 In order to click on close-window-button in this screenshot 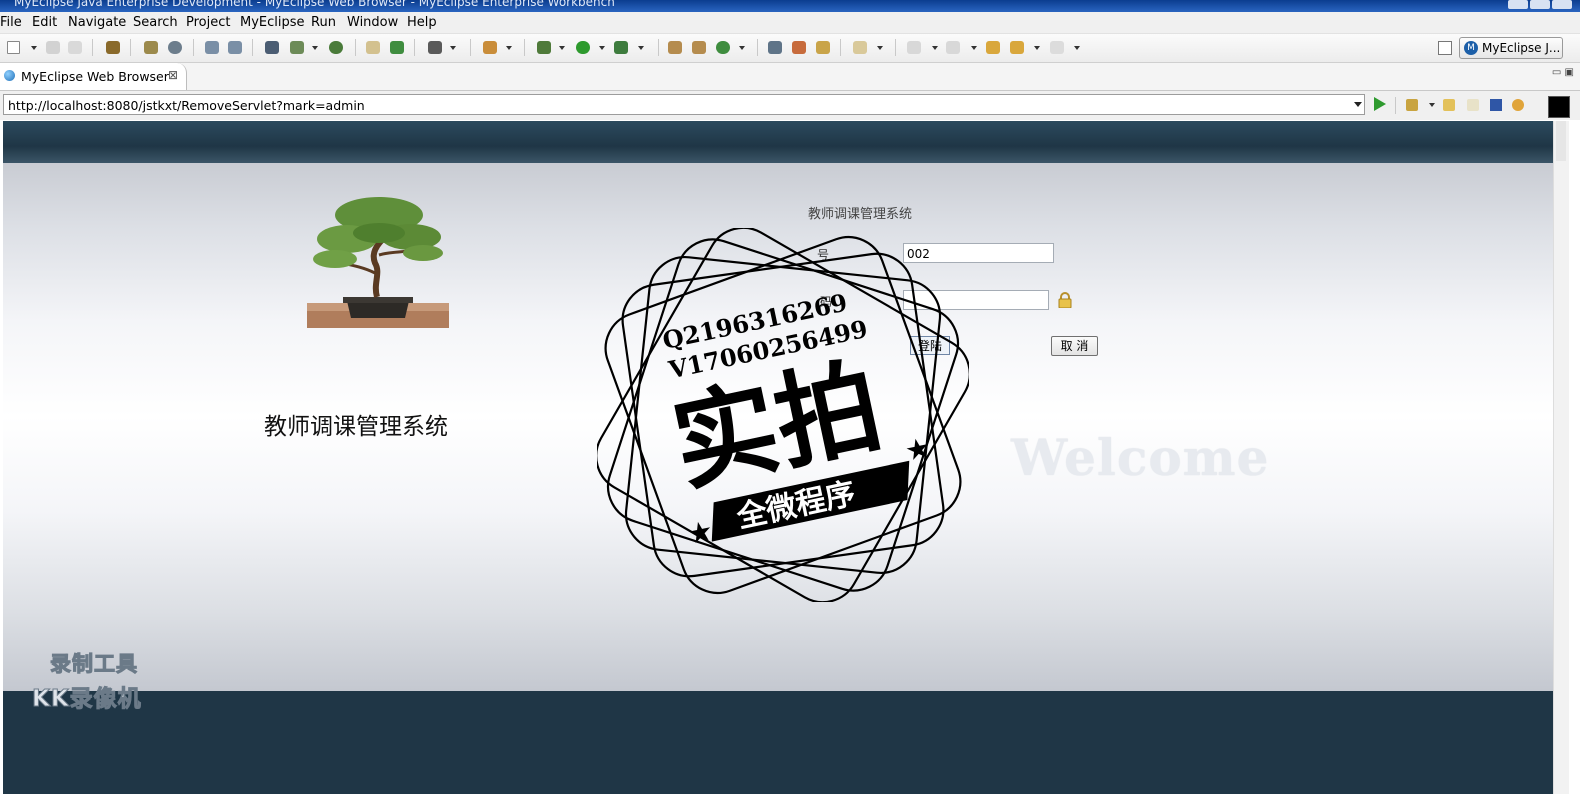, I will do `click(1562, 4)`.